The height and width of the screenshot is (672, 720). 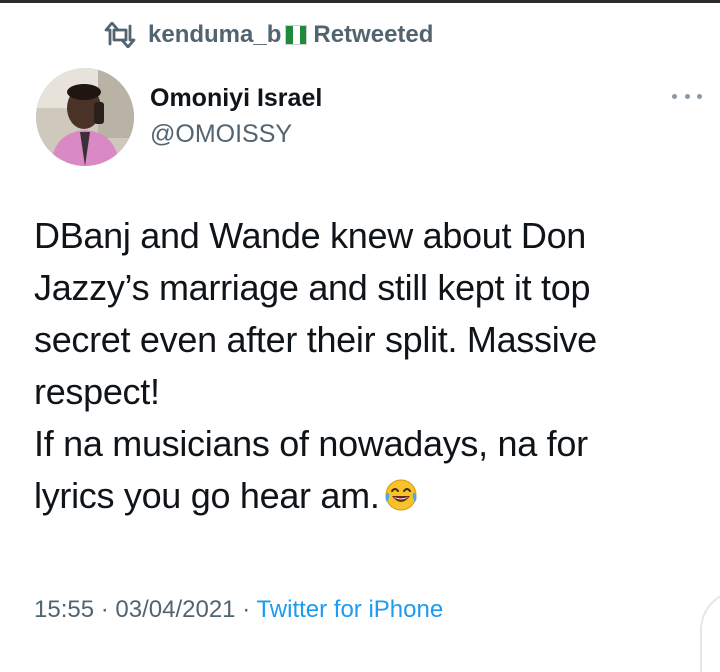 What do you see at coordinates (349, 609) in the screenshot?
I see `tweet-source-link: Twitter for iPhone` at bounding box center [349, 609].